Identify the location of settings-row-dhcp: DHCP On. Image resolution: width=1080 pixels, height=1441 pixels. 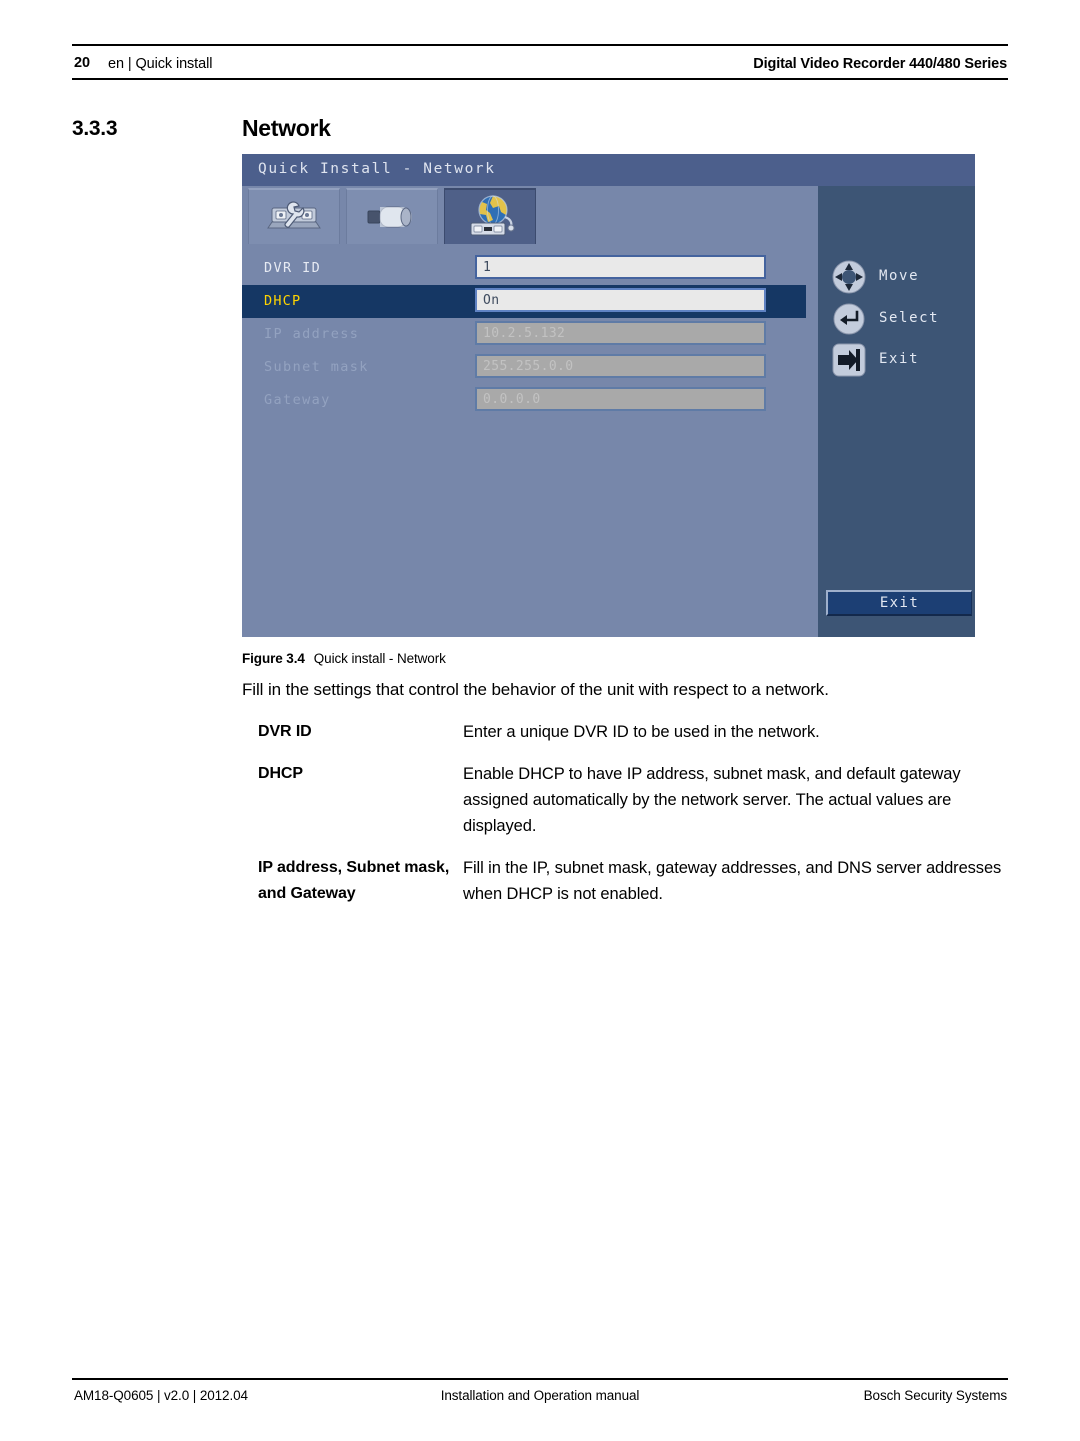
(524, 301).